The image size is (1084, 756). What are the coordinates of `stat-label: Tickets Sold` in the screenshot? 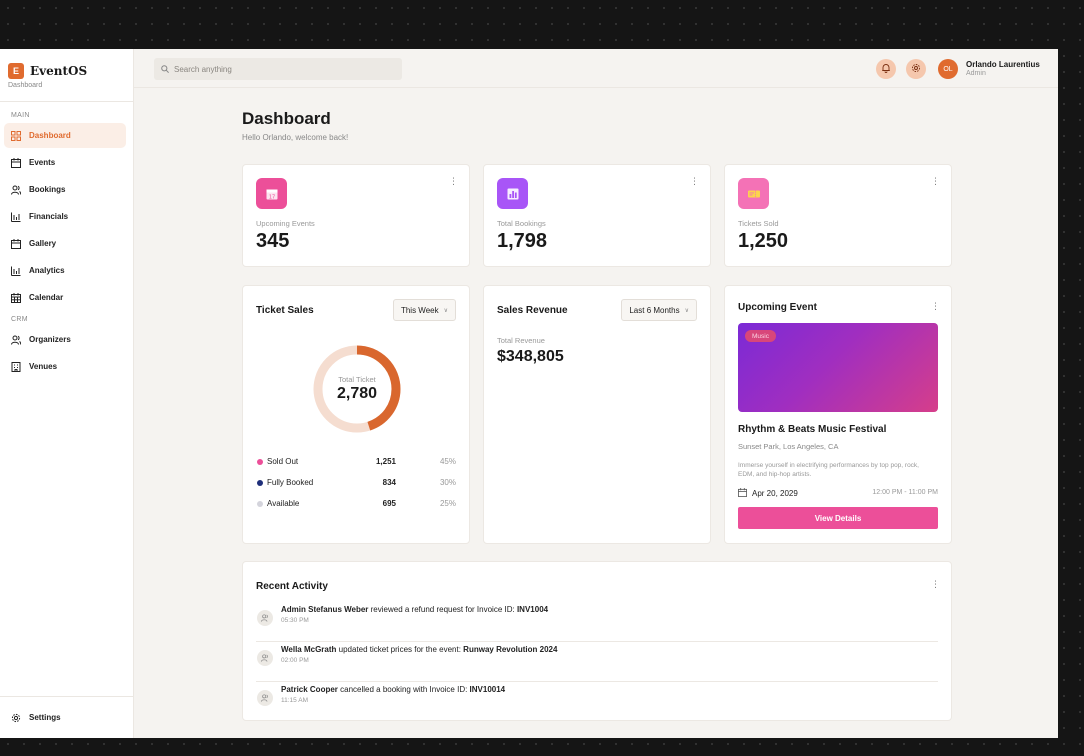 It's located at (758, 223).